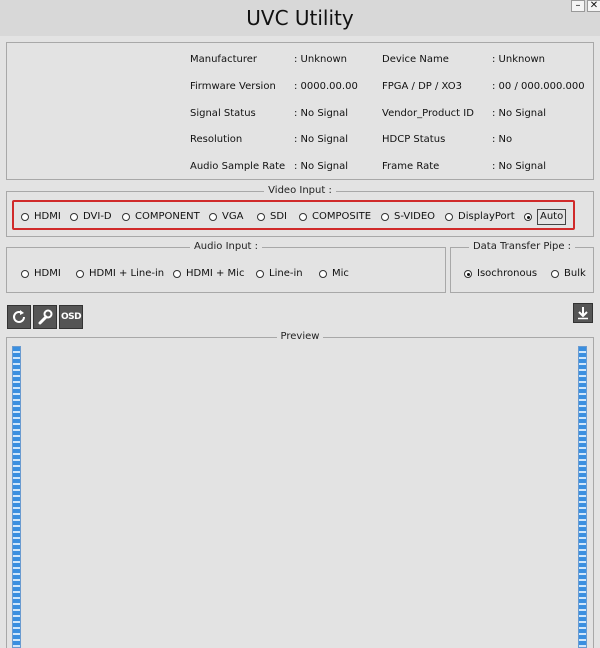 The width and height of the screenshot is (600, 648). I want to click on refresh-icon, so click(19, 316).